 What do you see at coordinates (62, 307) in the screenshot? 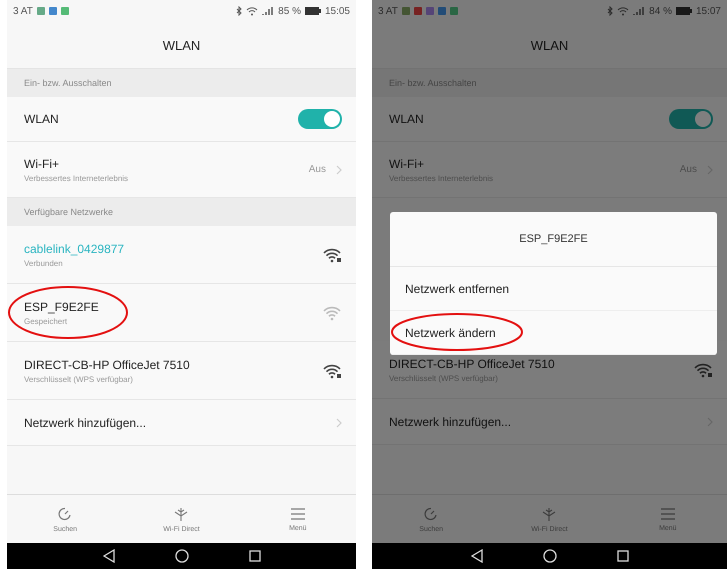
I see `network-name: ESP_F9E2FE` at bounding box center [62, 307].